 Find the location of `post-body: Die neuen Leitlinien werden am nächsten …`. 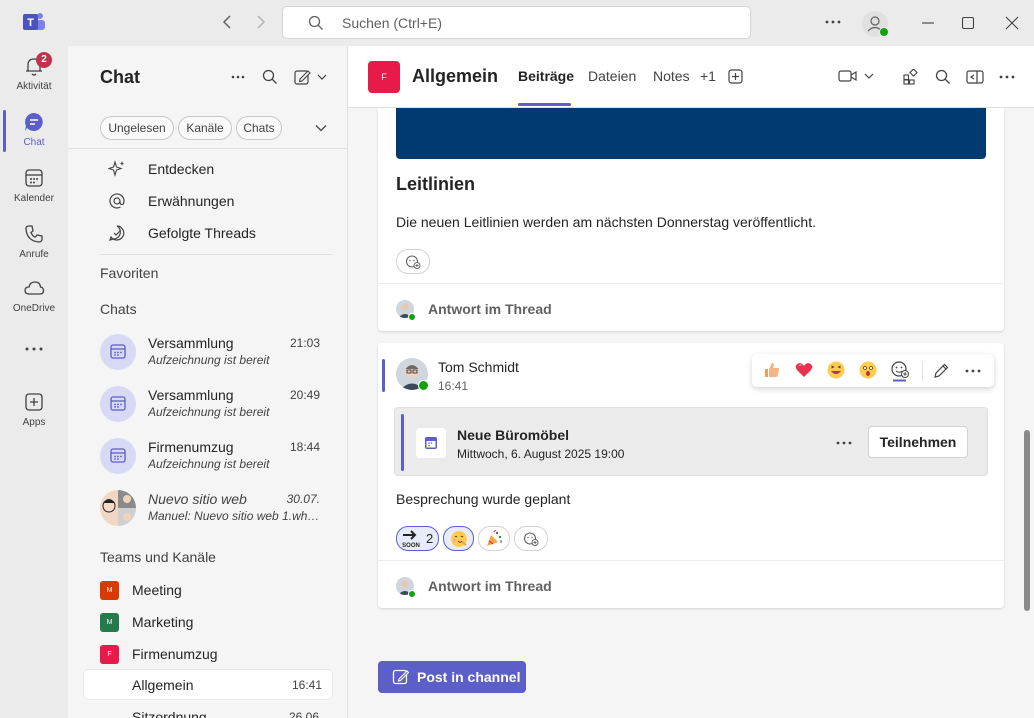

post-body: Die neuen Leitlinien werden am nächsten … is located at coordinates (606, 222).